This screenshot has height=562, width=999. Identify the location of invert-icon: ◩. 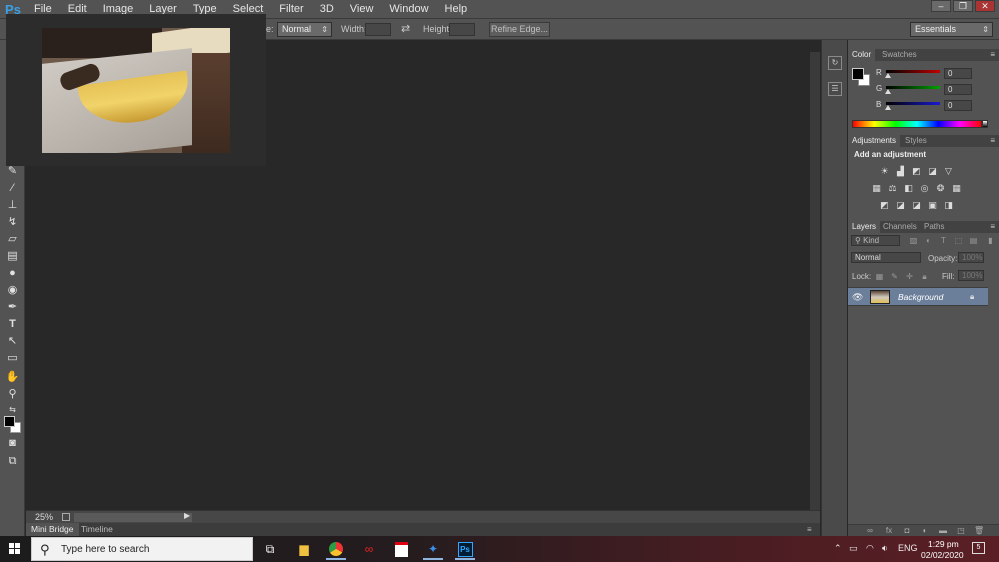
(884, 205).